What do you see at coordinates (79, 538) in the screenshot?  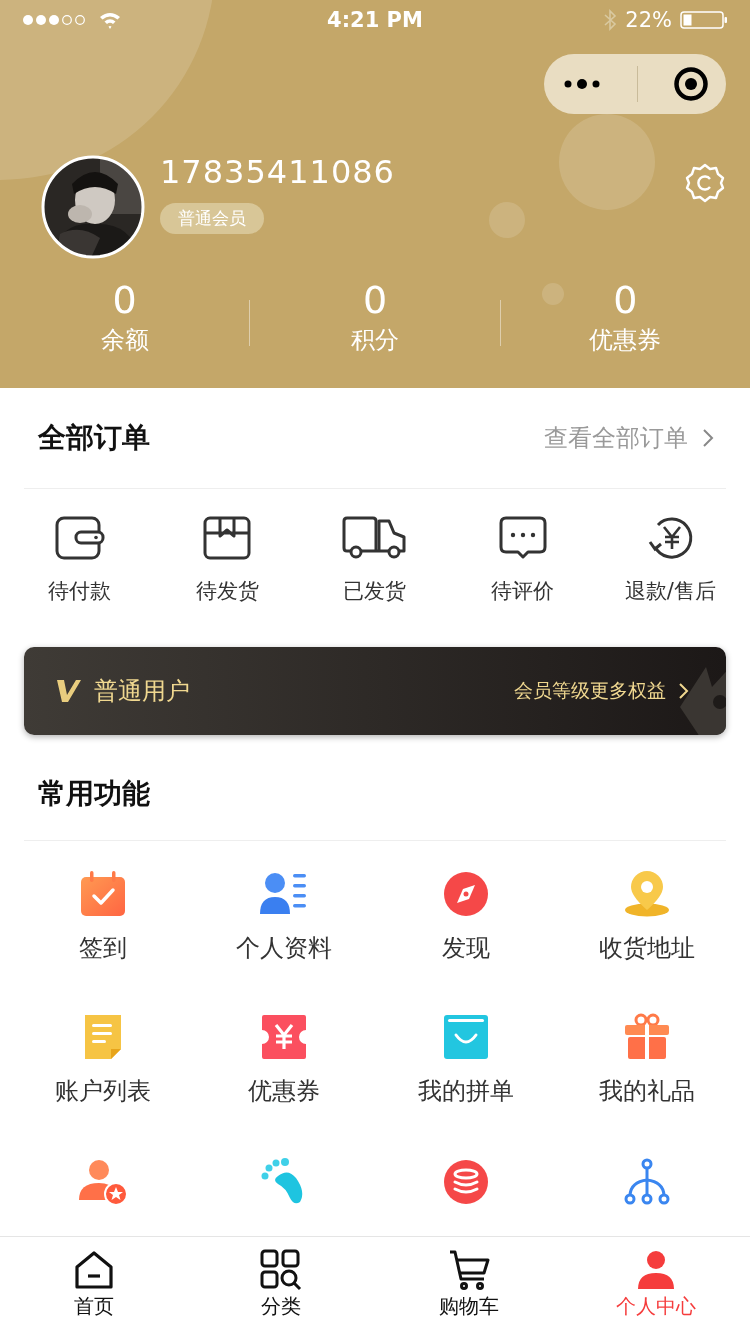 I see `wallet-icon` at bounding box center [79, 538].